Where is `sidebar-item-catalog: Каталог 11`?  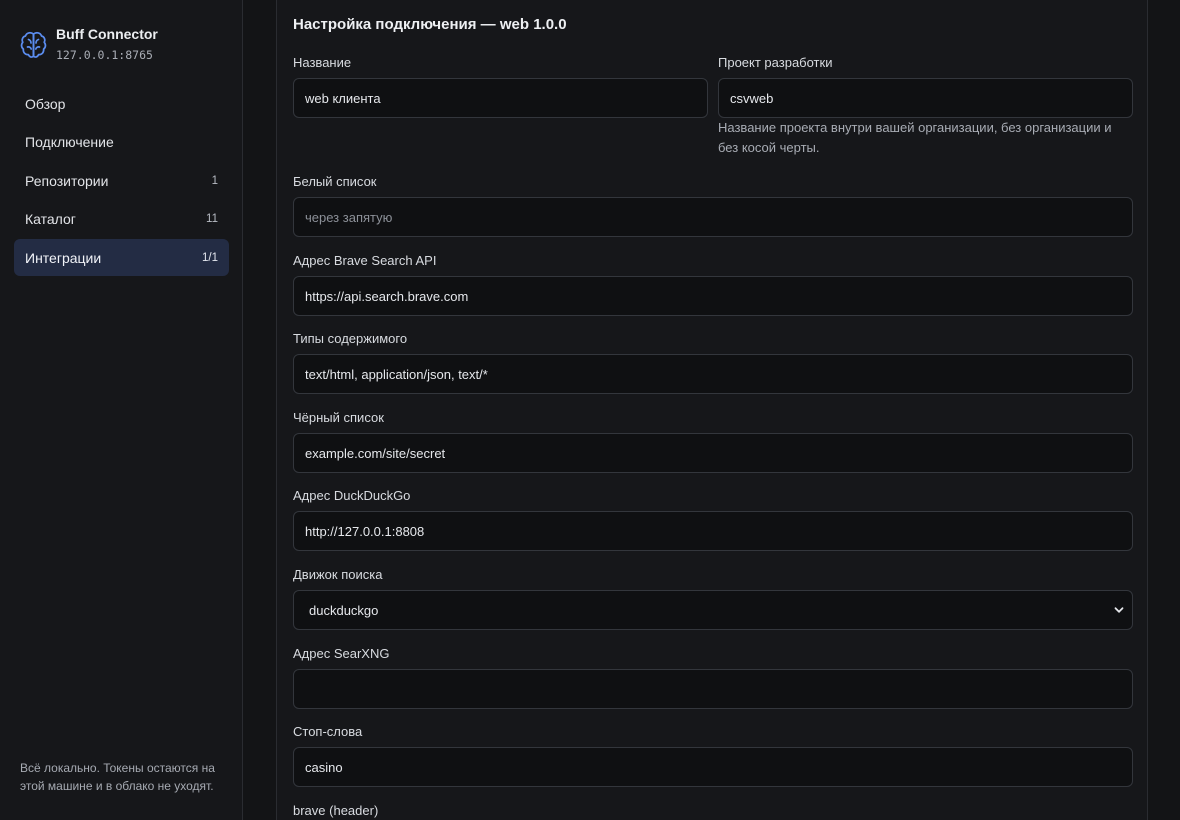
sidebar-item-catalog: Каталог 11 is located at coordinates (121, 219).